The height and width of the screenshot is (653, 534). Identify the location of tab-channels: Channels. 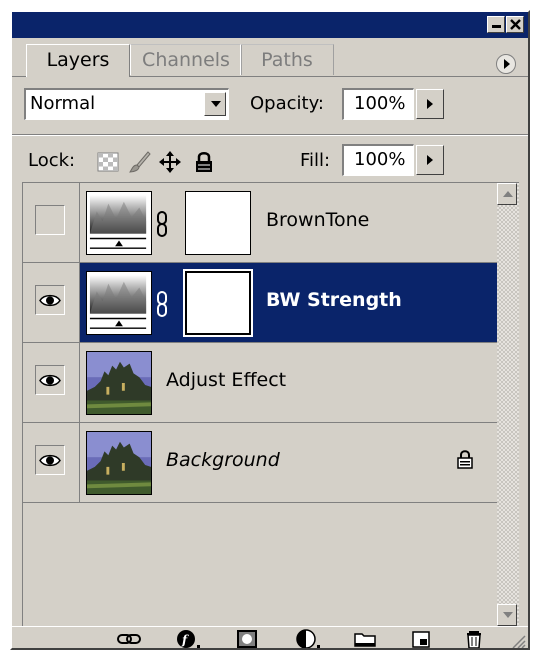
(186, 59).